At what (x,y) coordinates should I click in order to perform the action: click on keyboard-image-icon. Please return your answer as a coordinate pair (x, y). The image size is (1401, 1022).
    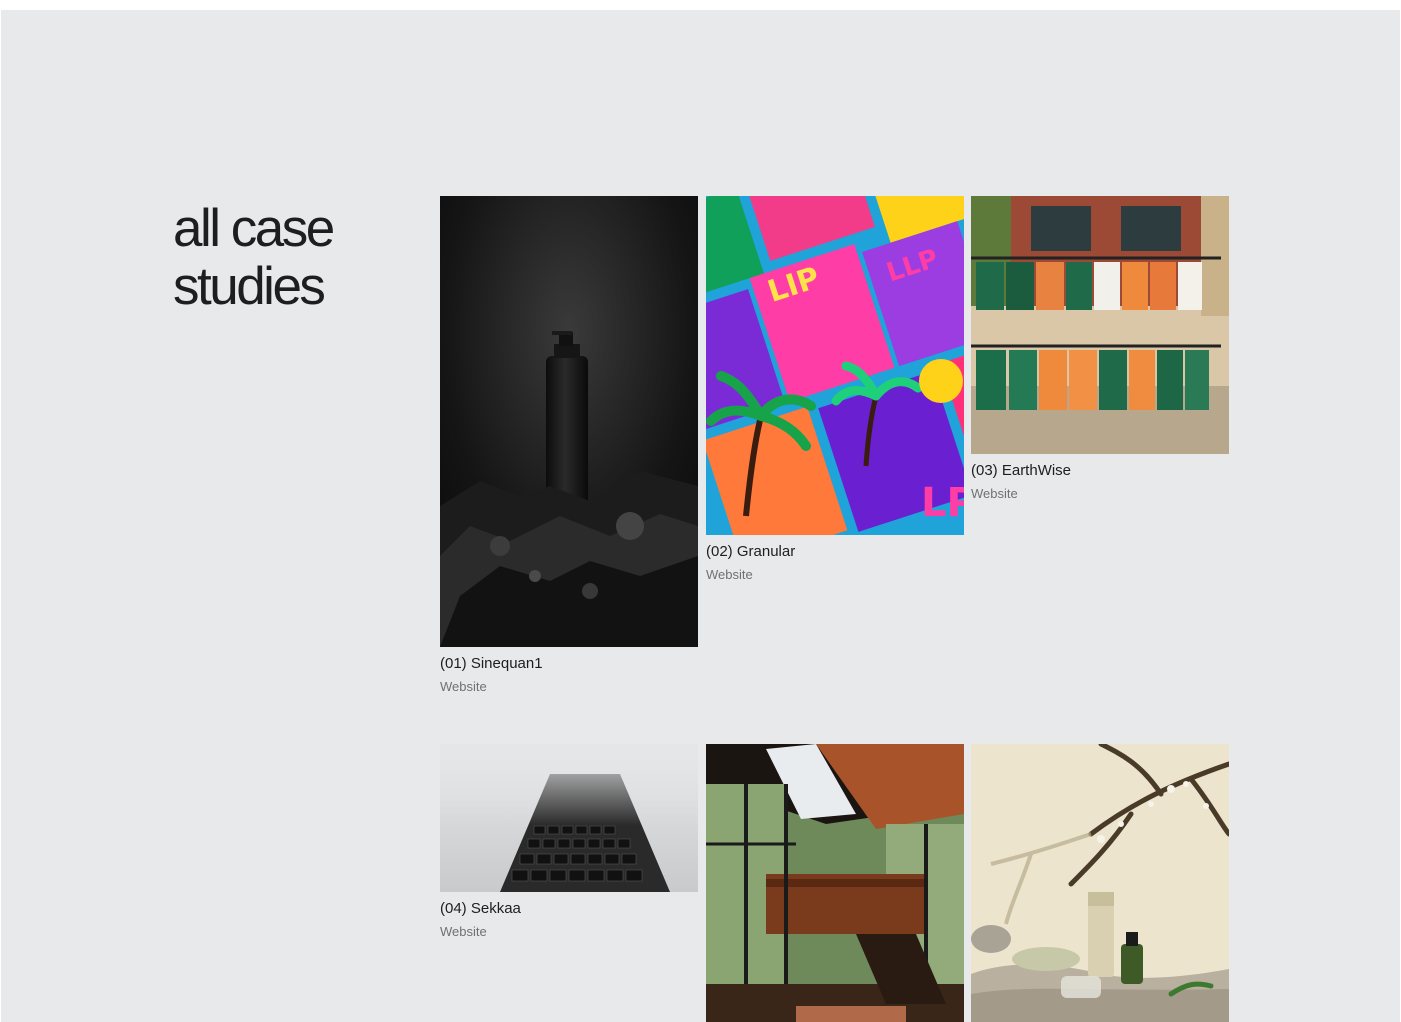
    Looking at the image, I should click on (569, 818).